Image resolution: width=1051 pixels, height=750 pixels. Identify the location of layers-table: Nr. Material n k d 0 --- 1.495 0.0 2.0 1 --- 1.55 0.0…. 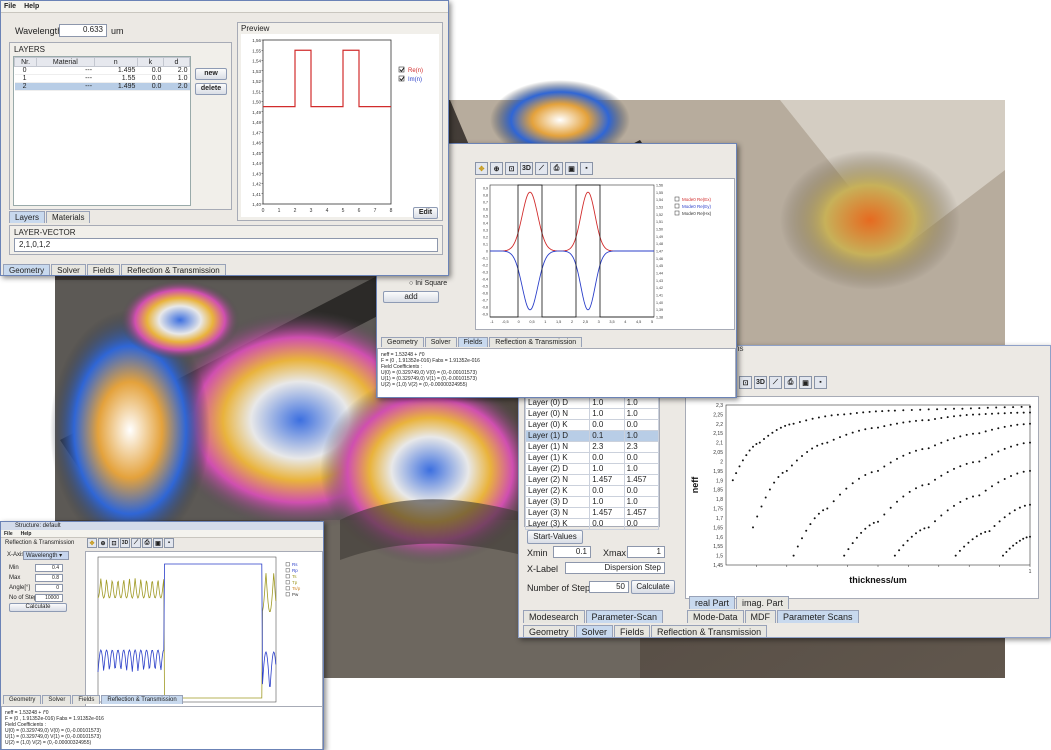
(102, 74).